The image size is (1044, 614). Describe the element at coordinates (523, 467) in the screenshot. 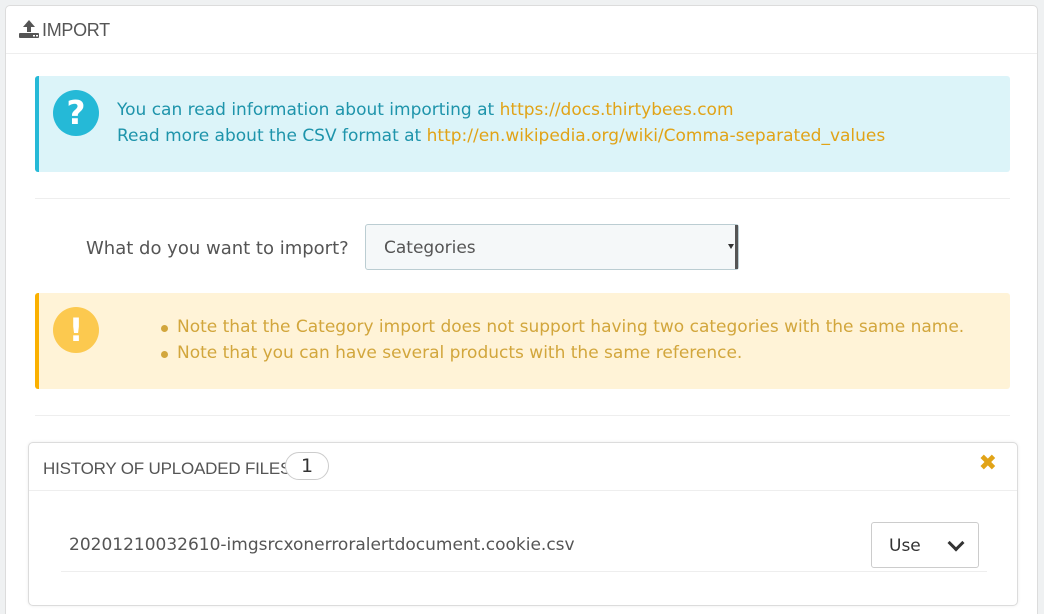

I see `history-heading: HISTORY OF UPLOADED FILES 1 ✖` at that location.